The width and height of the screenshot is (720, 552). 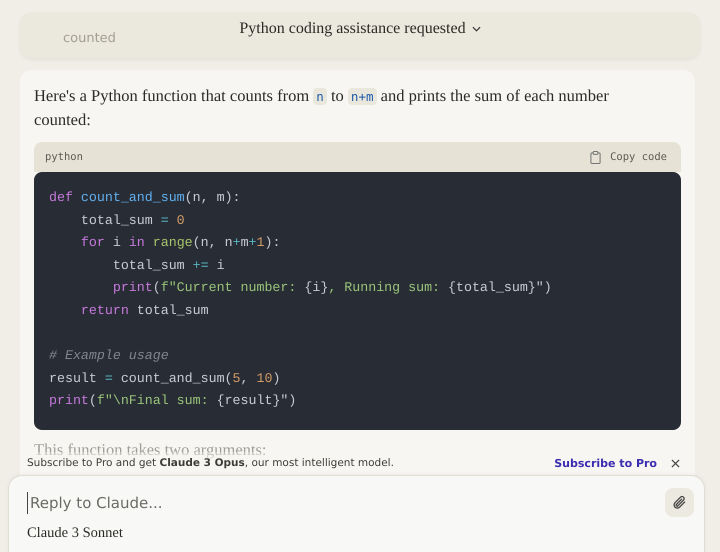 What do you see at coordinates (75, 533) in the screenshot?
I see `model-selector: Claude 3 Sonnet` at bounding box center [75, 533].